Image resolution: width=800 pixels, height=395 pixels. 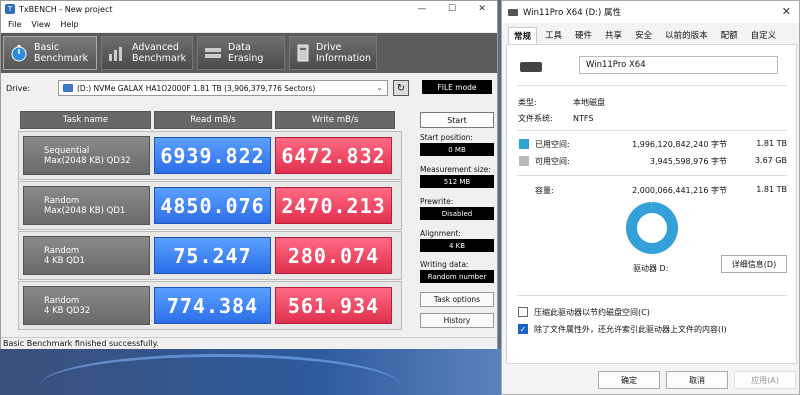 I want to click on tab-sharing: 共享, so click(x=613, y=35).